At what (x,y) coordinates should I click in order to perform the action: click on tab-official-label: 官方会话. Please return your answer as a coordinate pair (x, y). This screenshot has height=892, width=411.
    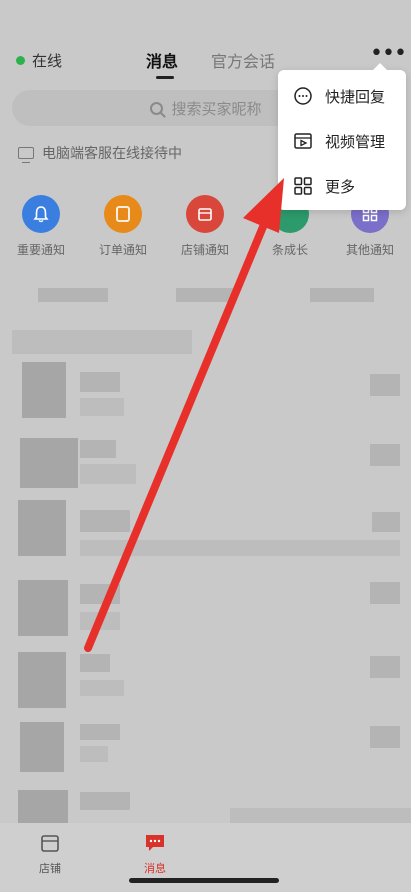
    Looking at the image, I should click on (243, 61).